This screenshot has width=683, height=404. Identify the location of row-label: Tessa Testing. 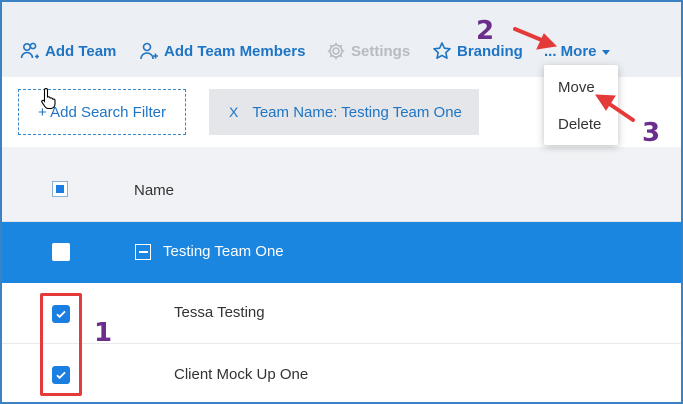
(219, 312).